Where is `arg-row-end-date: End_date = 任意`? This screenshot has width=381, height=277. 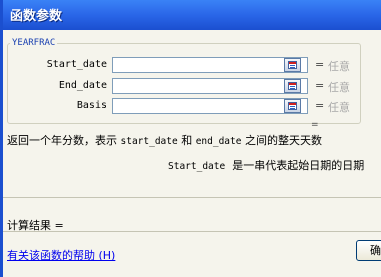 arg-row-end-date: End_date = 任意 is located at coordinates (183, 87).